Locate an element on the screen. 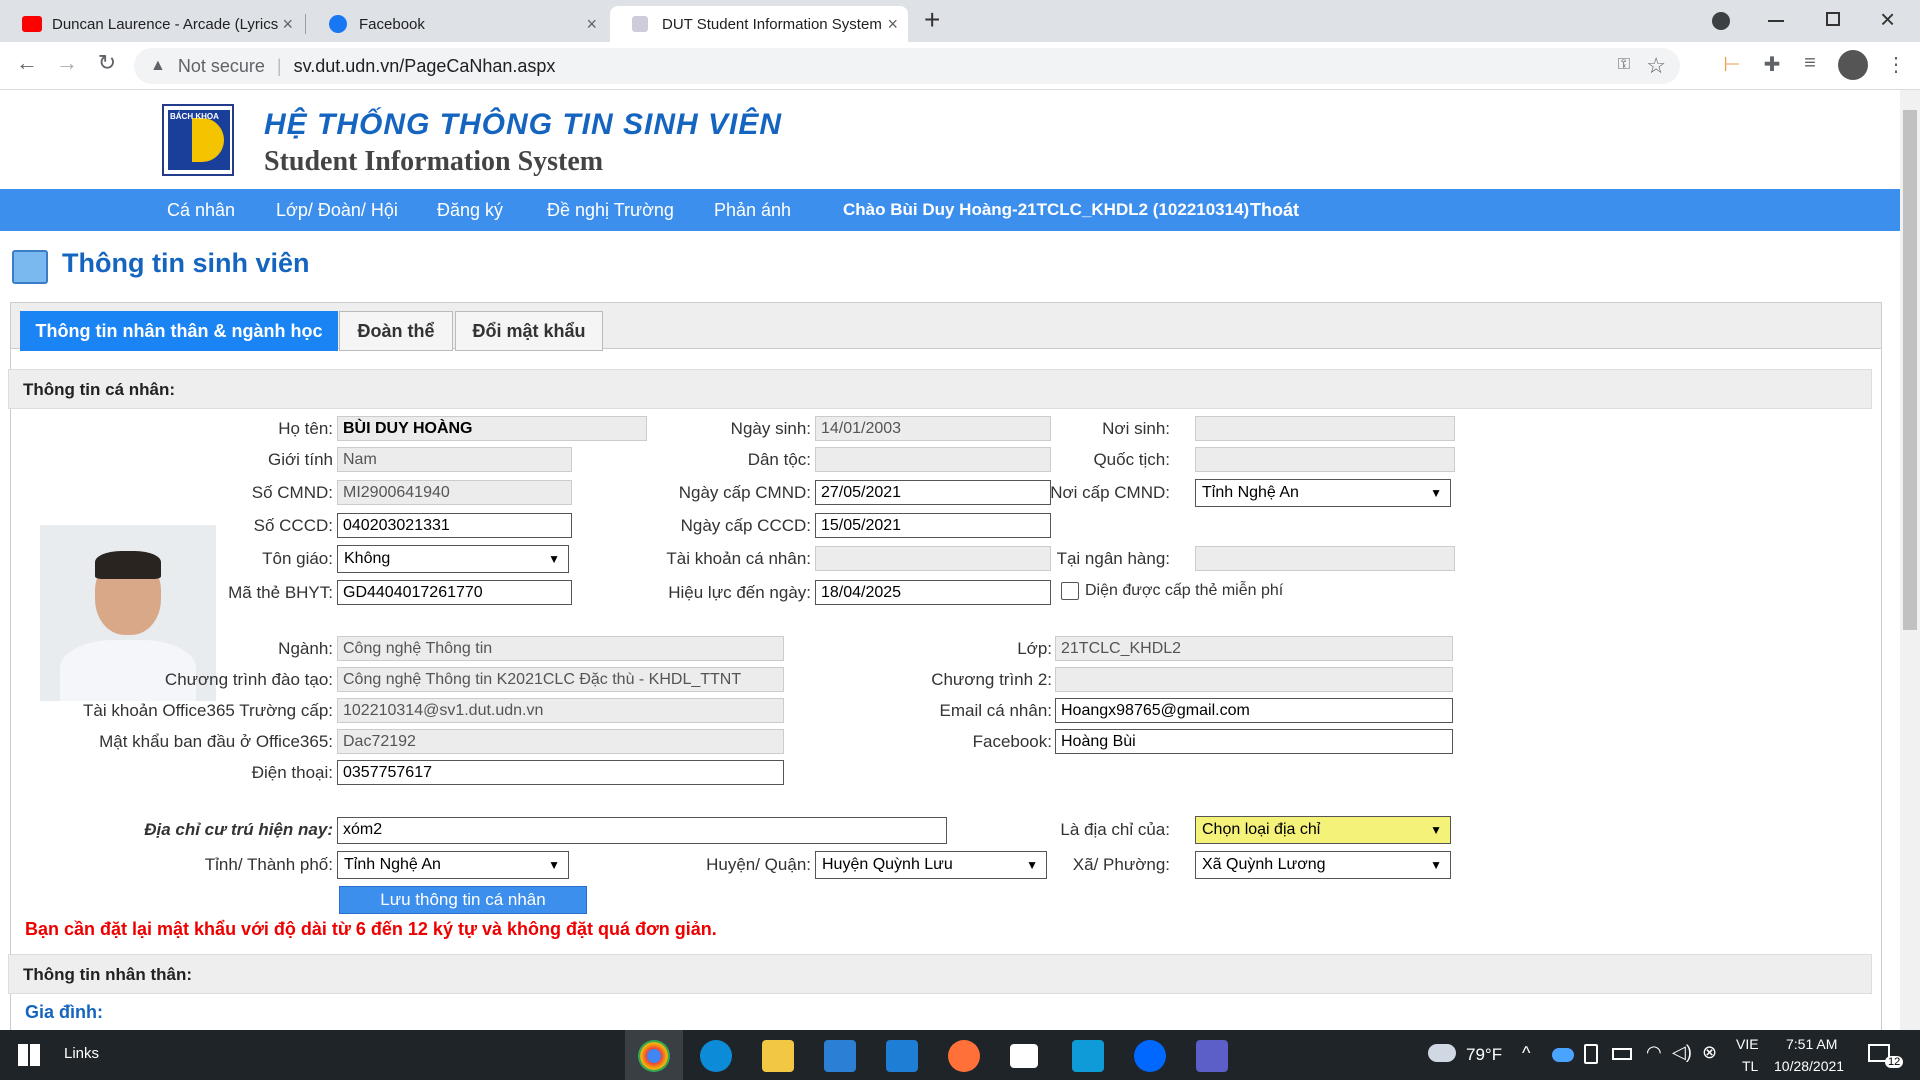 The height and width of the screenshot is (1080, 1920). browser-tab-dut: DUT Student Information System × is located at coordinates (759, 24).